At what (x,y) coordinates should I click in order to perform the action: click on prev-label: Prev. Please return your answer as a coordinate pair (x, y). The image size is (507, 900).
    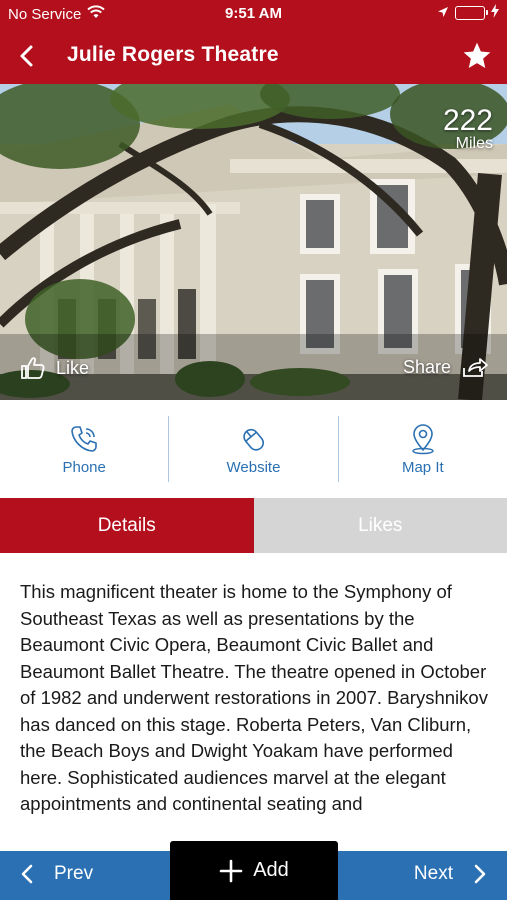
    Looking at the image, I should click on (74, 873).